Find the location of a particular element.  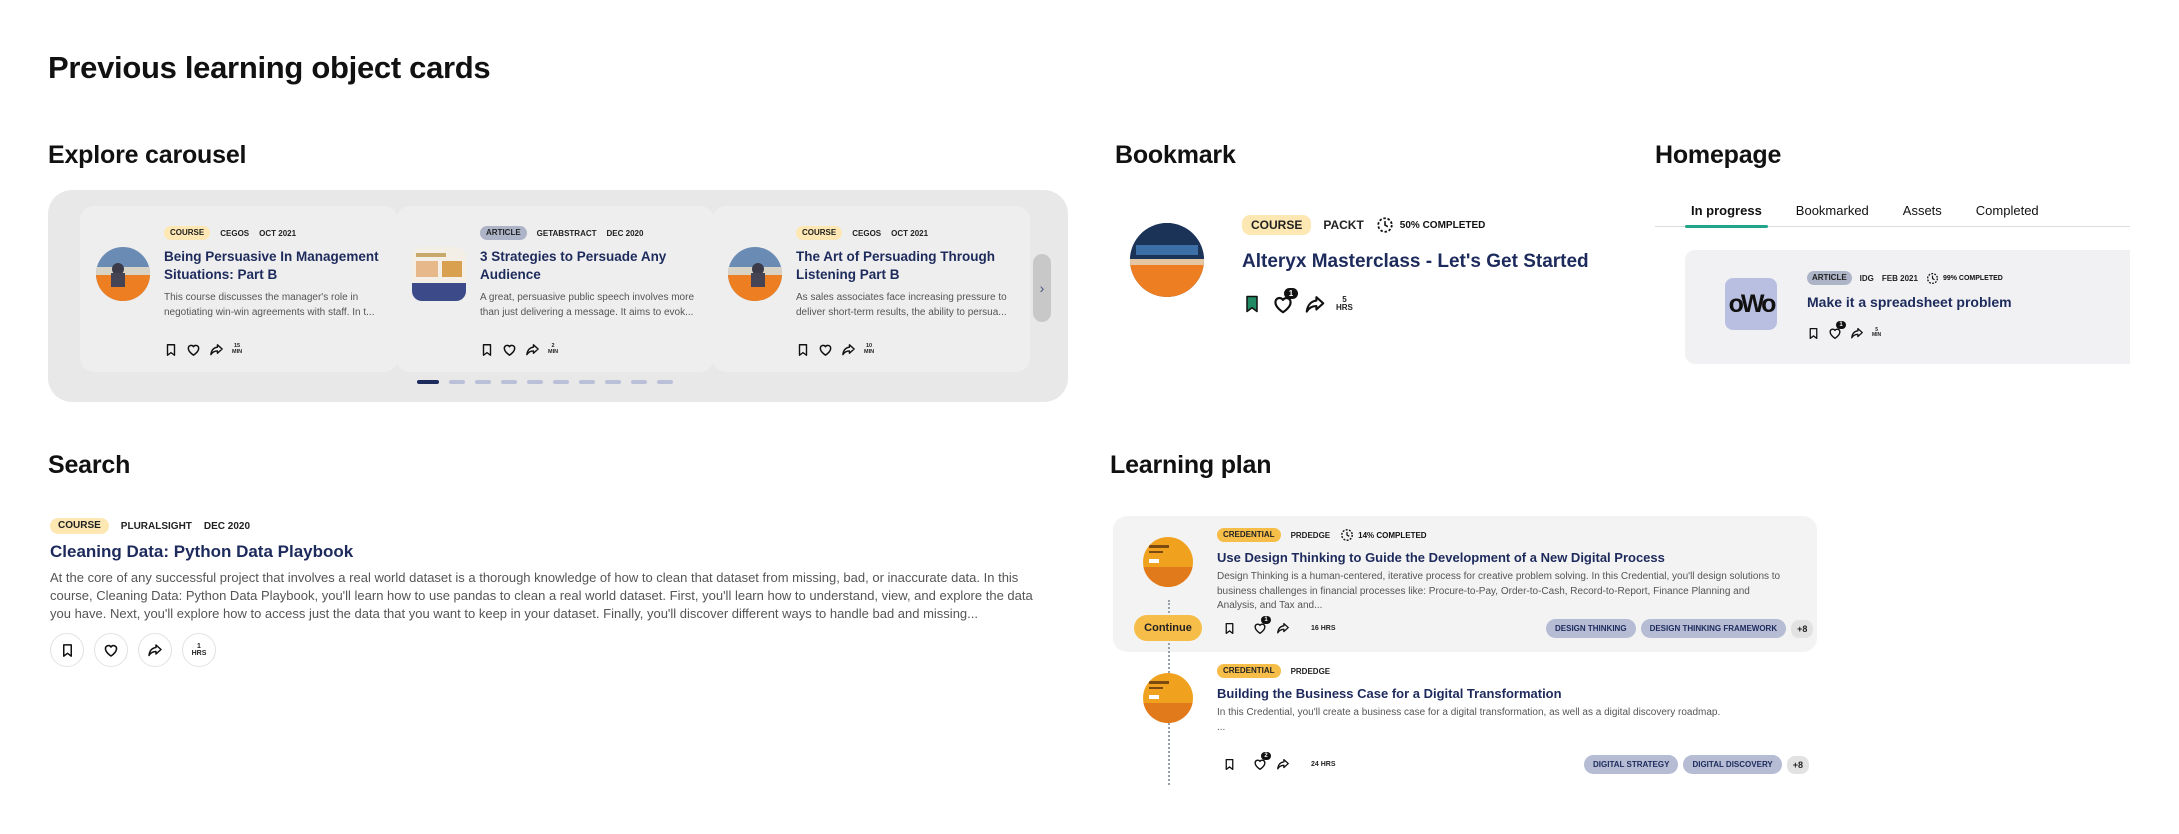

continue-button: Continue is located at coordinates (1168, 628).